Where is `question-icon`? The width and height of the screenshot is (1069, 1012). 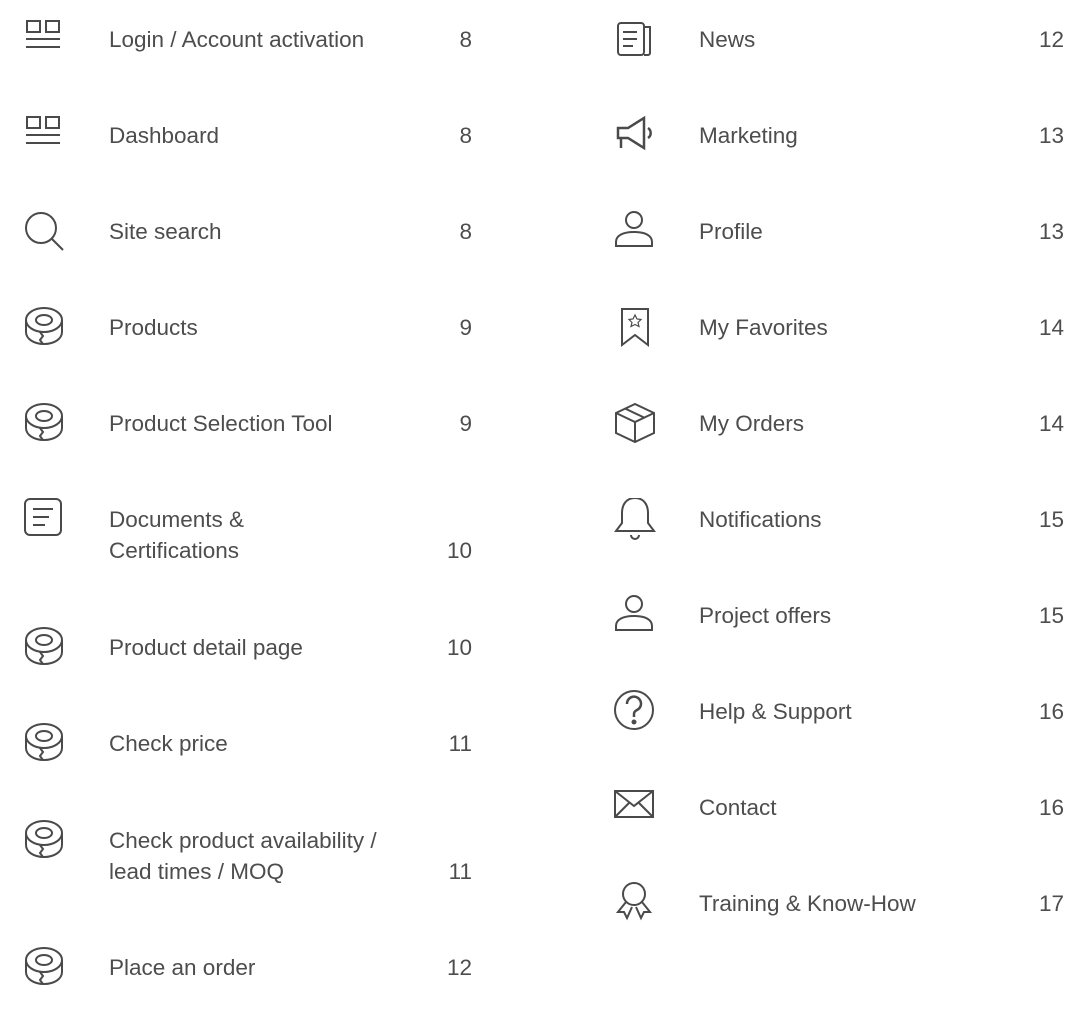 question-icon is located at coordinates (635, 713).